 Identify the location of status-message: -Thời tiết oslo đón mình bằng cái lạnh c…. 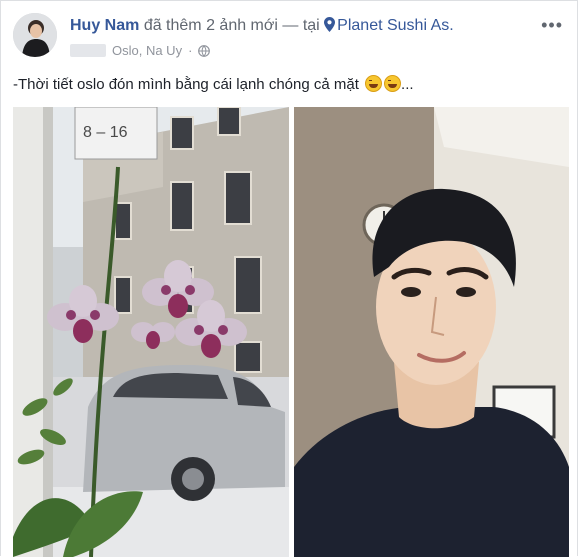
(186, 84).